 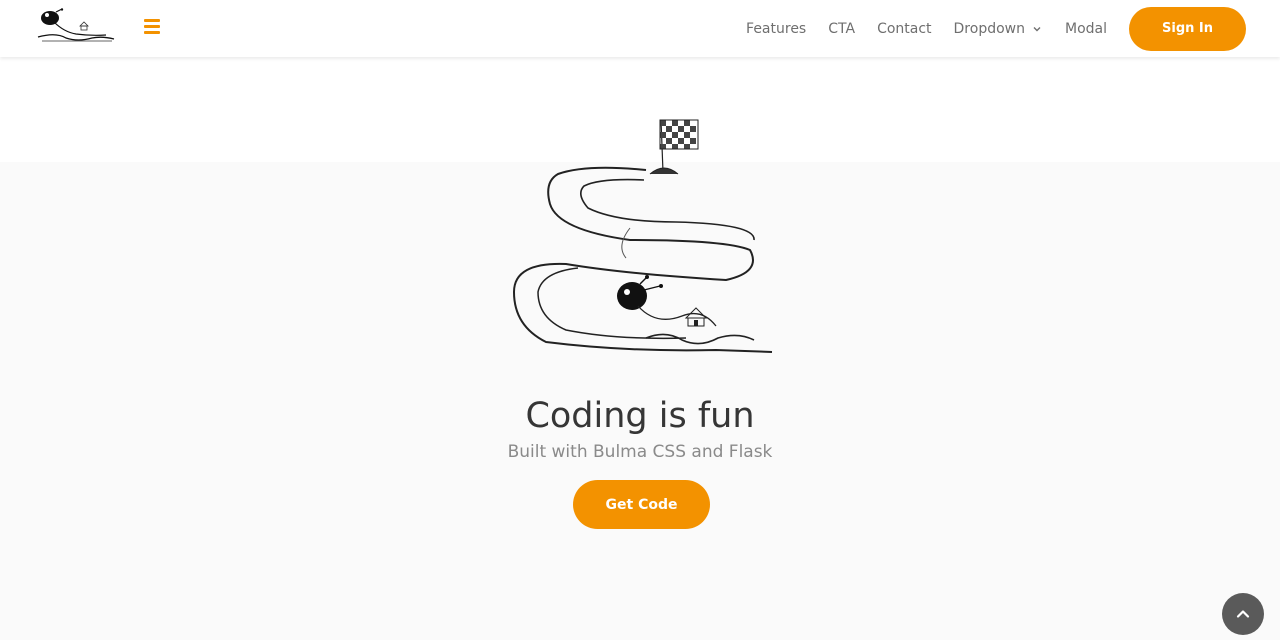 I want to click on brand-logo, so click(x=76, y=27).